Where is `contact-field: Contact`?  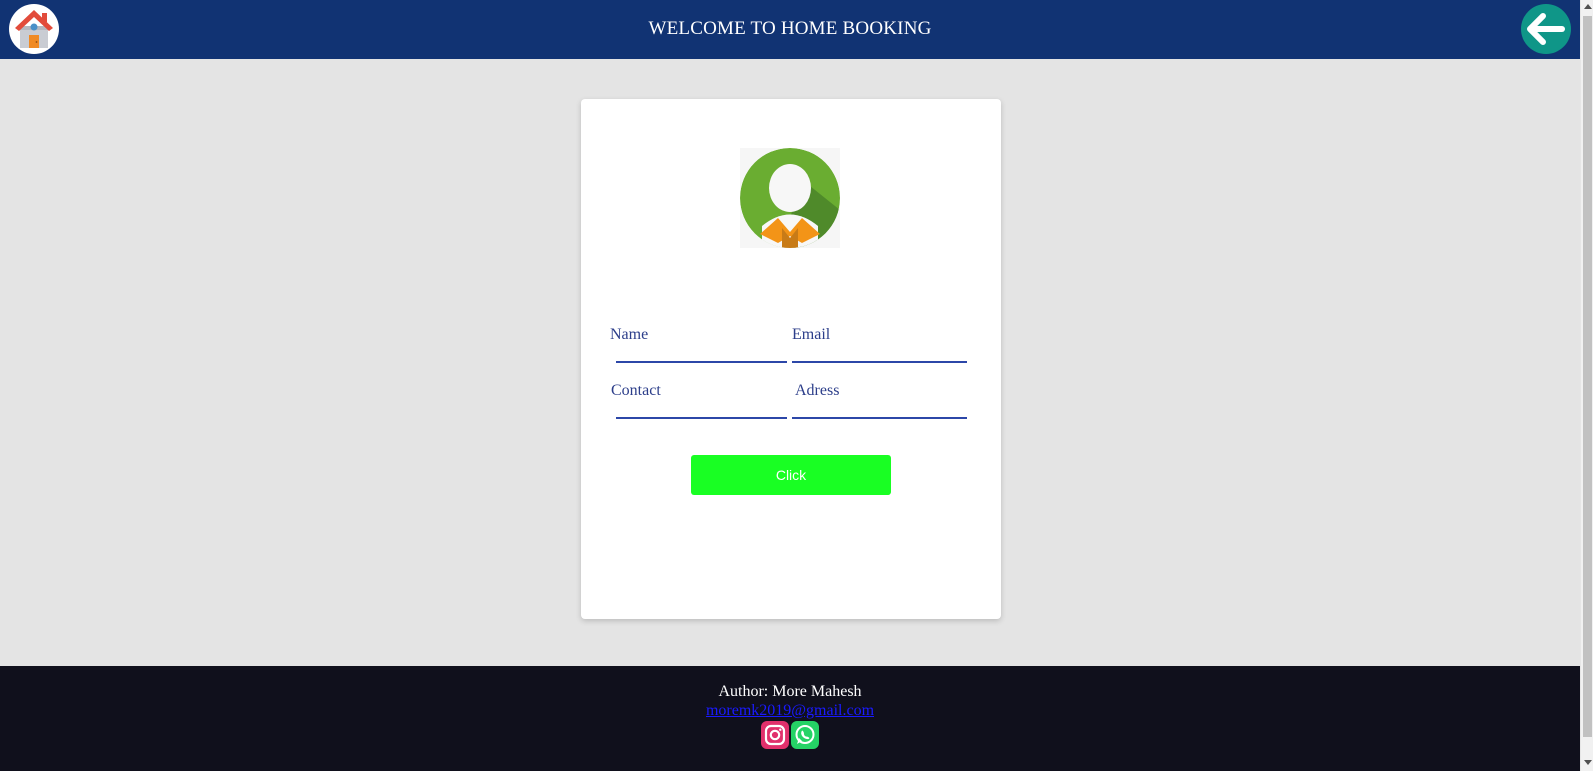 contact-field: Contact is located at coordinates (699, 402).